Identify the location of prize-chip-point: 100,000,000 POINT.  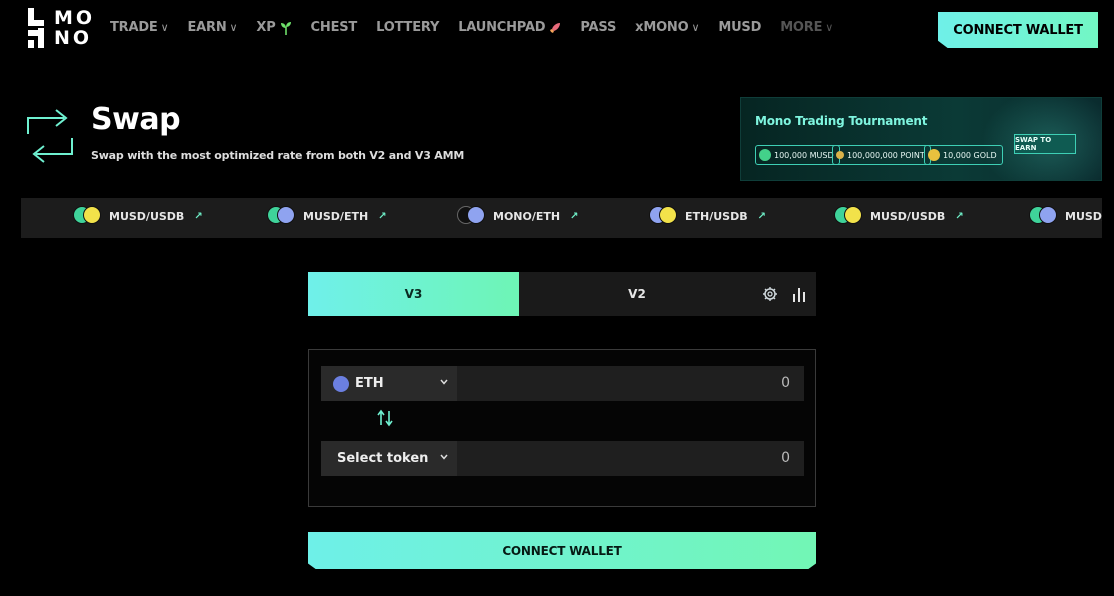
(881, 155).